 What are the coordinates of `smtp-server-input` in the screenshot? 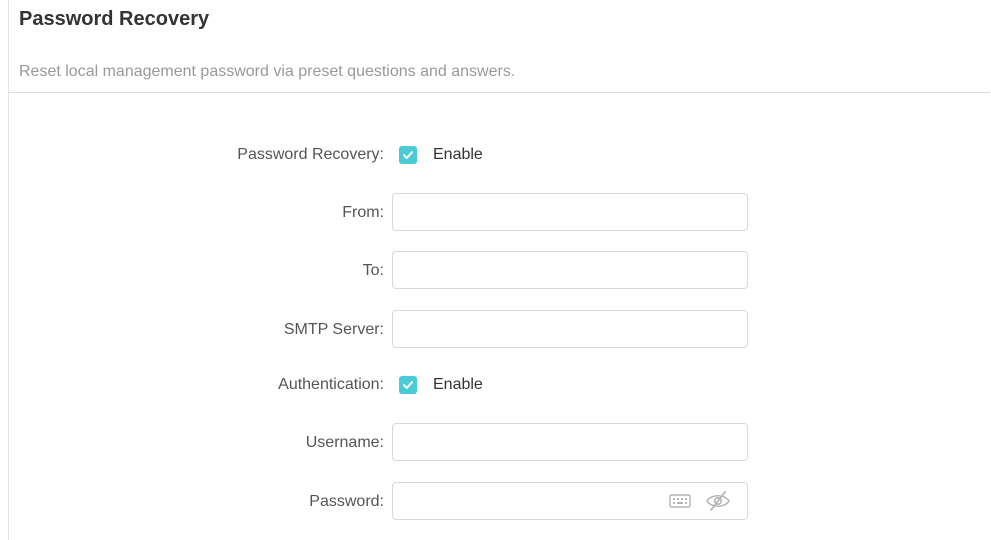 It's located at (570, 329).